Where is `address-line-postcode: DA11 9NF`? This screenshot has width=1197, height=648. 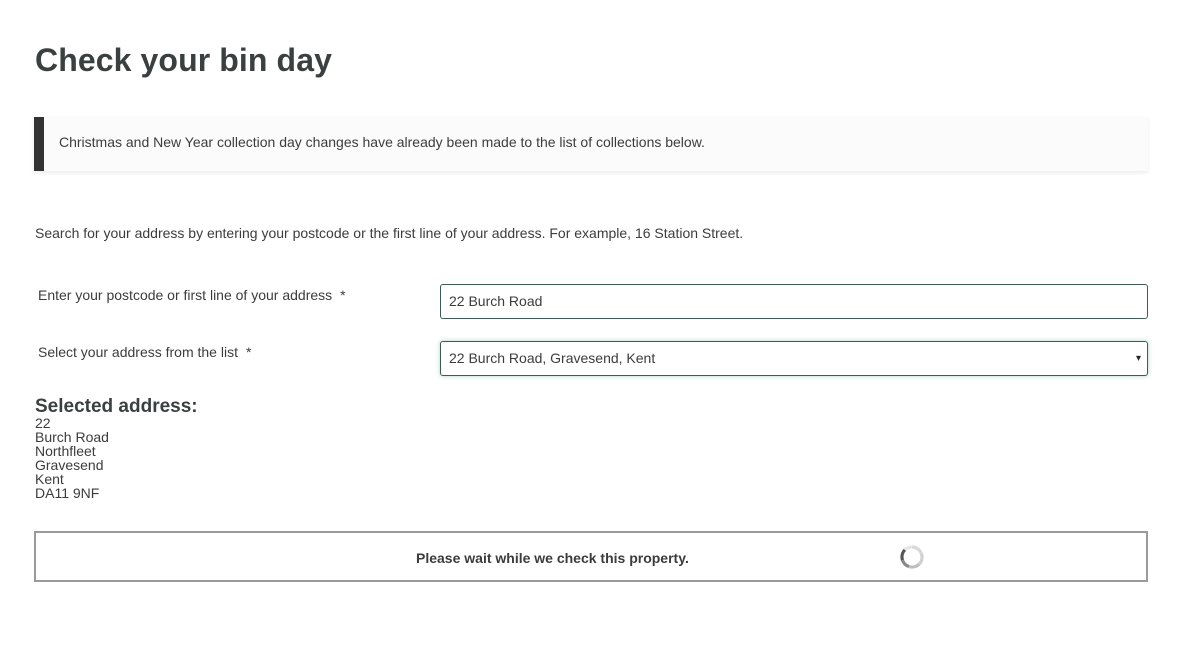
address-line-postcode: DA11 9NF is located at coordinates (67, 493).